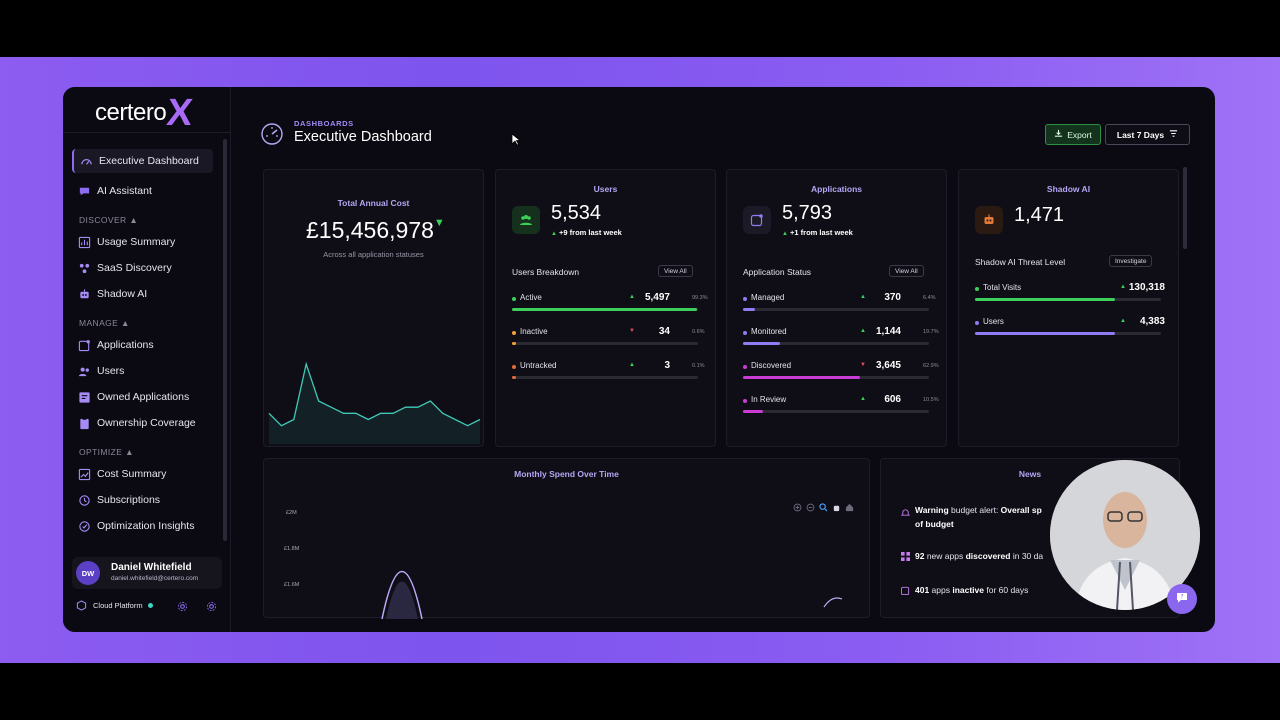 The image size is (1280, 720). I want to click on status-value: 3,645, so click(888, 365).